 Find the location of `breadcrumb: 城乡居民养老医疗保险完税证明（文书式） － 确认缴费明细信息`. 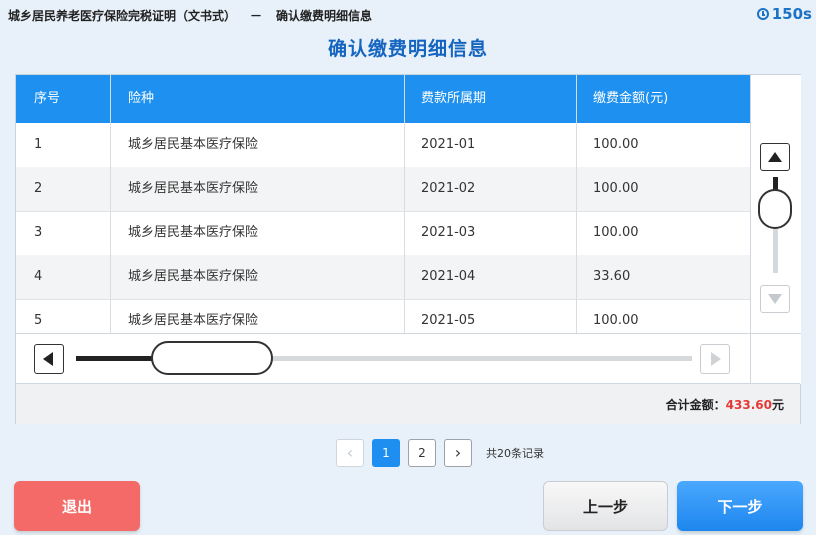

breadcrumb: 城乡居民养老医疗保险完税证明（文书式） － 确认缴费明细信息 is located at coordinates (190, 15).